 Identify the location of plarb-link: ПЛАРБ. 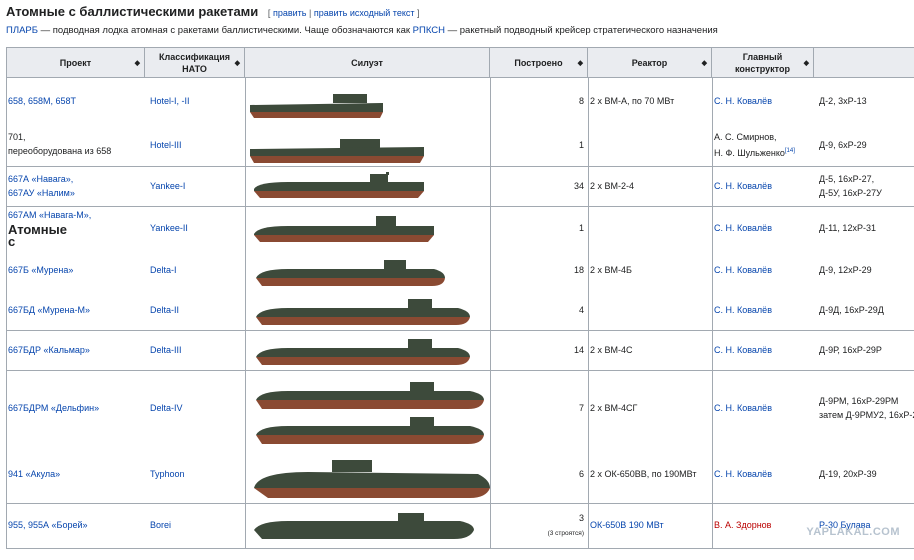
(22, 30).